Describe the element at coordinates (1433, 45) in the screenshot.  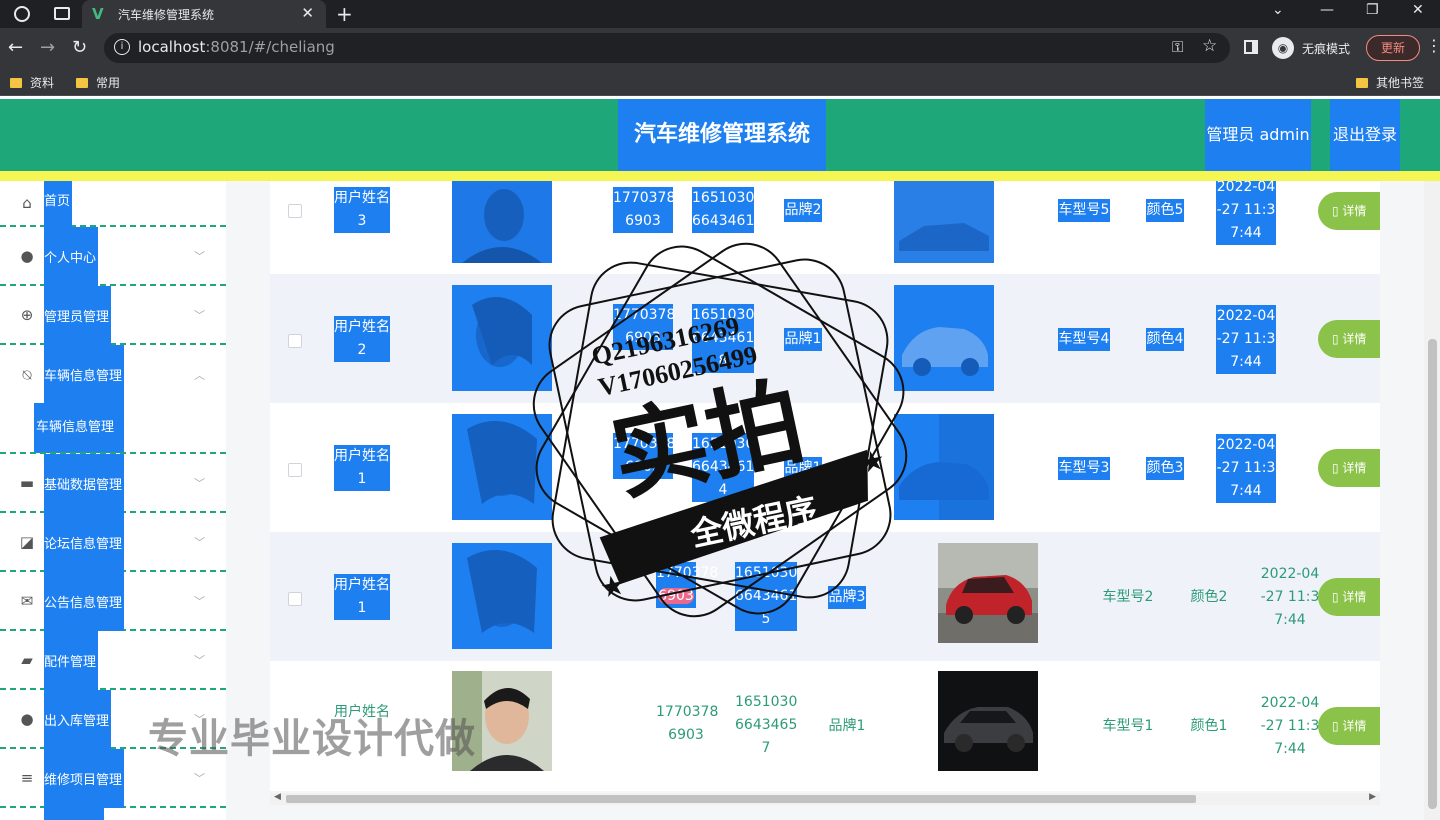
I see `more-menu-icon: ⋮` at that location.